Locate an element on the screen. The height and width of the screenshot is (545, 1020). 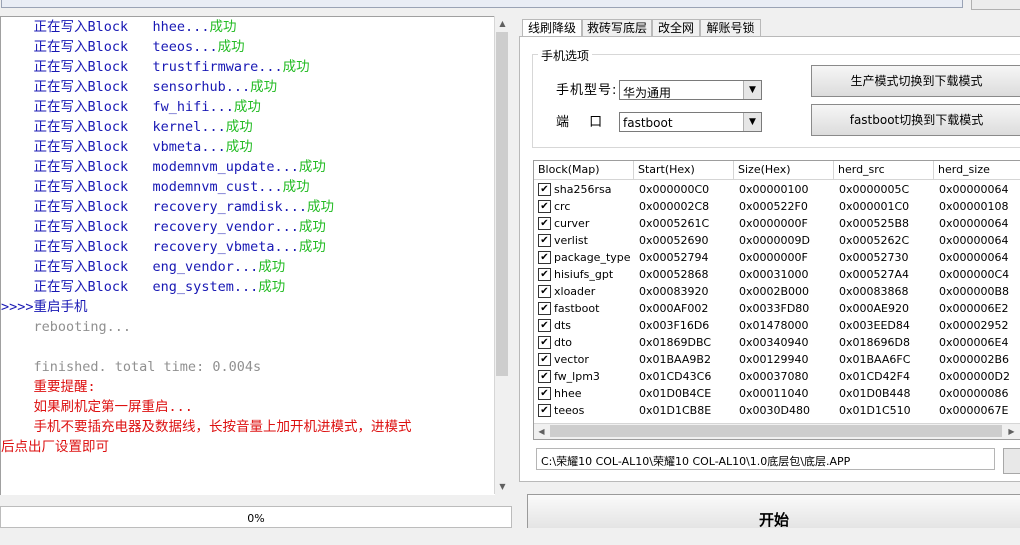
table-cell: 0x01D1C510 is located at coordinates (875, 410).